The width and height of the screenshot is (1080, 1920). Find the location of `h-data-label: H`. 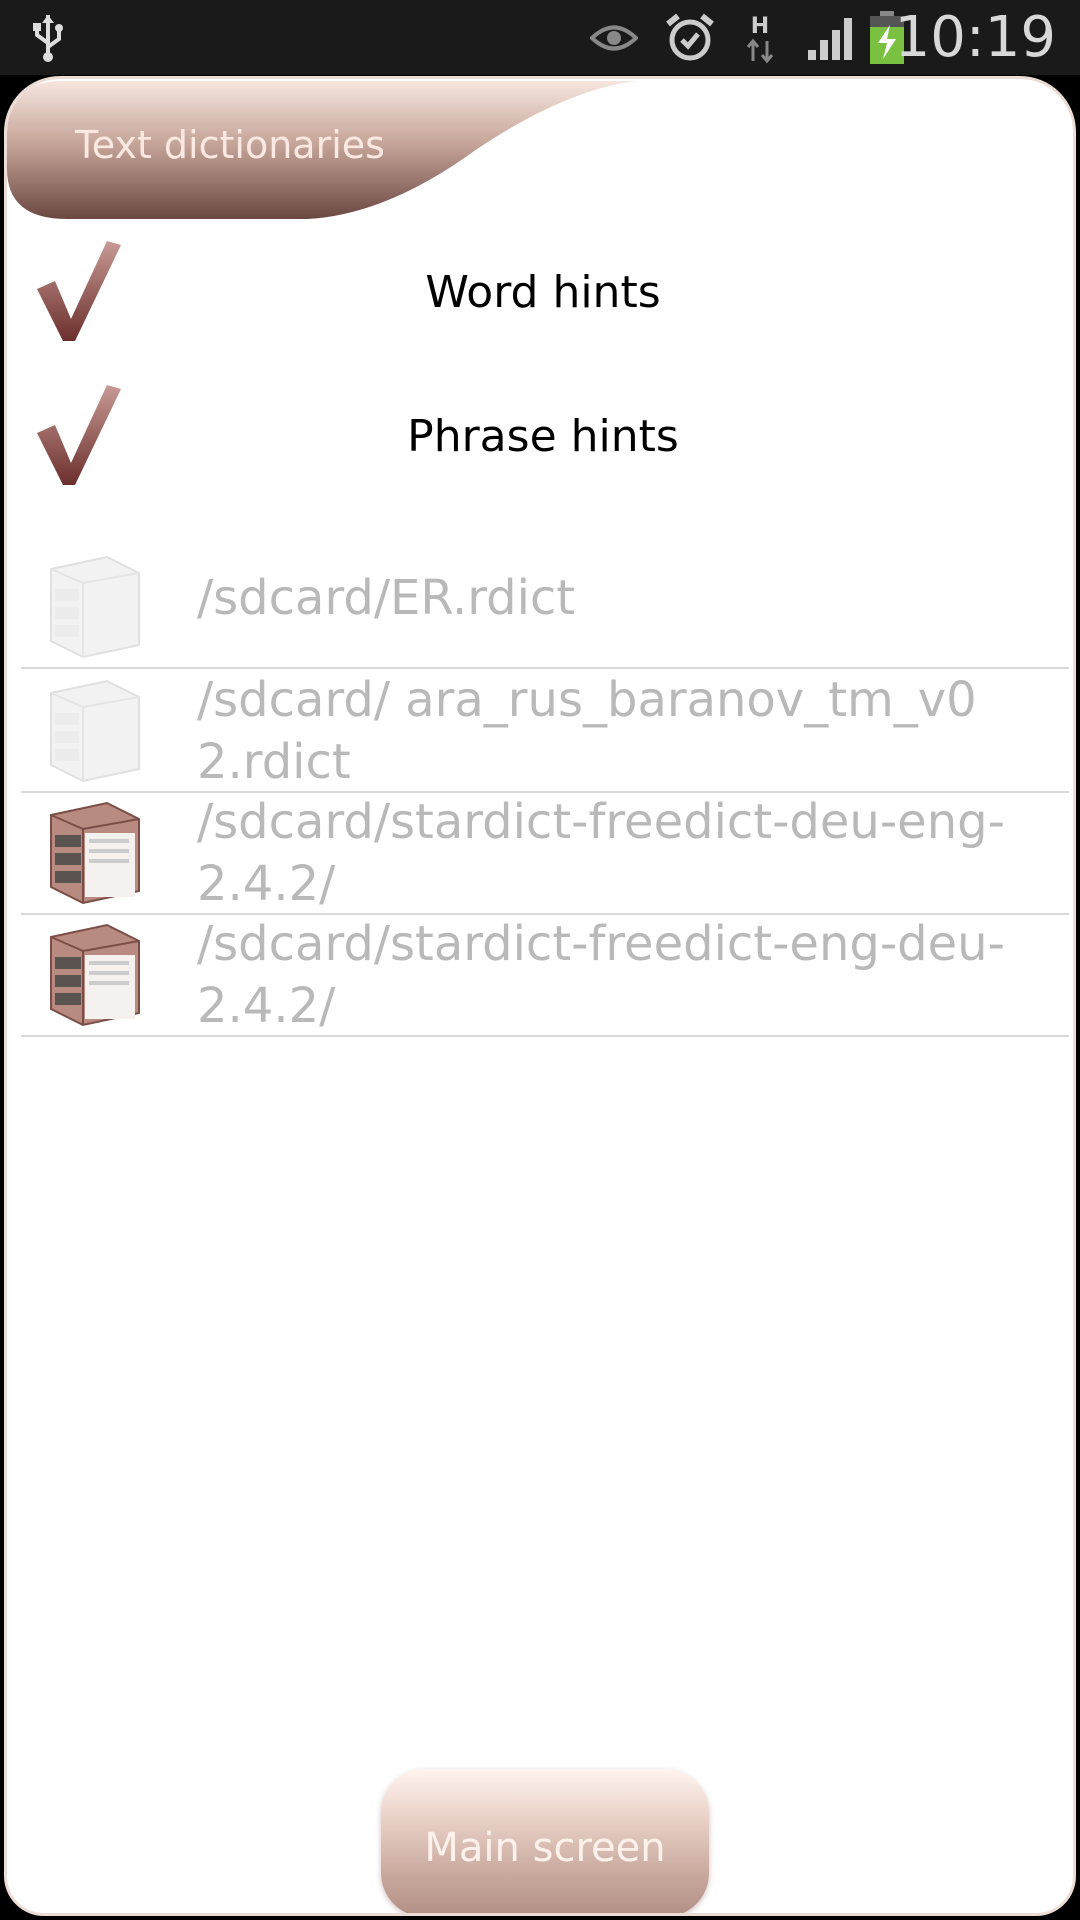

h-data-label: H is located at coordinates (760, 26).